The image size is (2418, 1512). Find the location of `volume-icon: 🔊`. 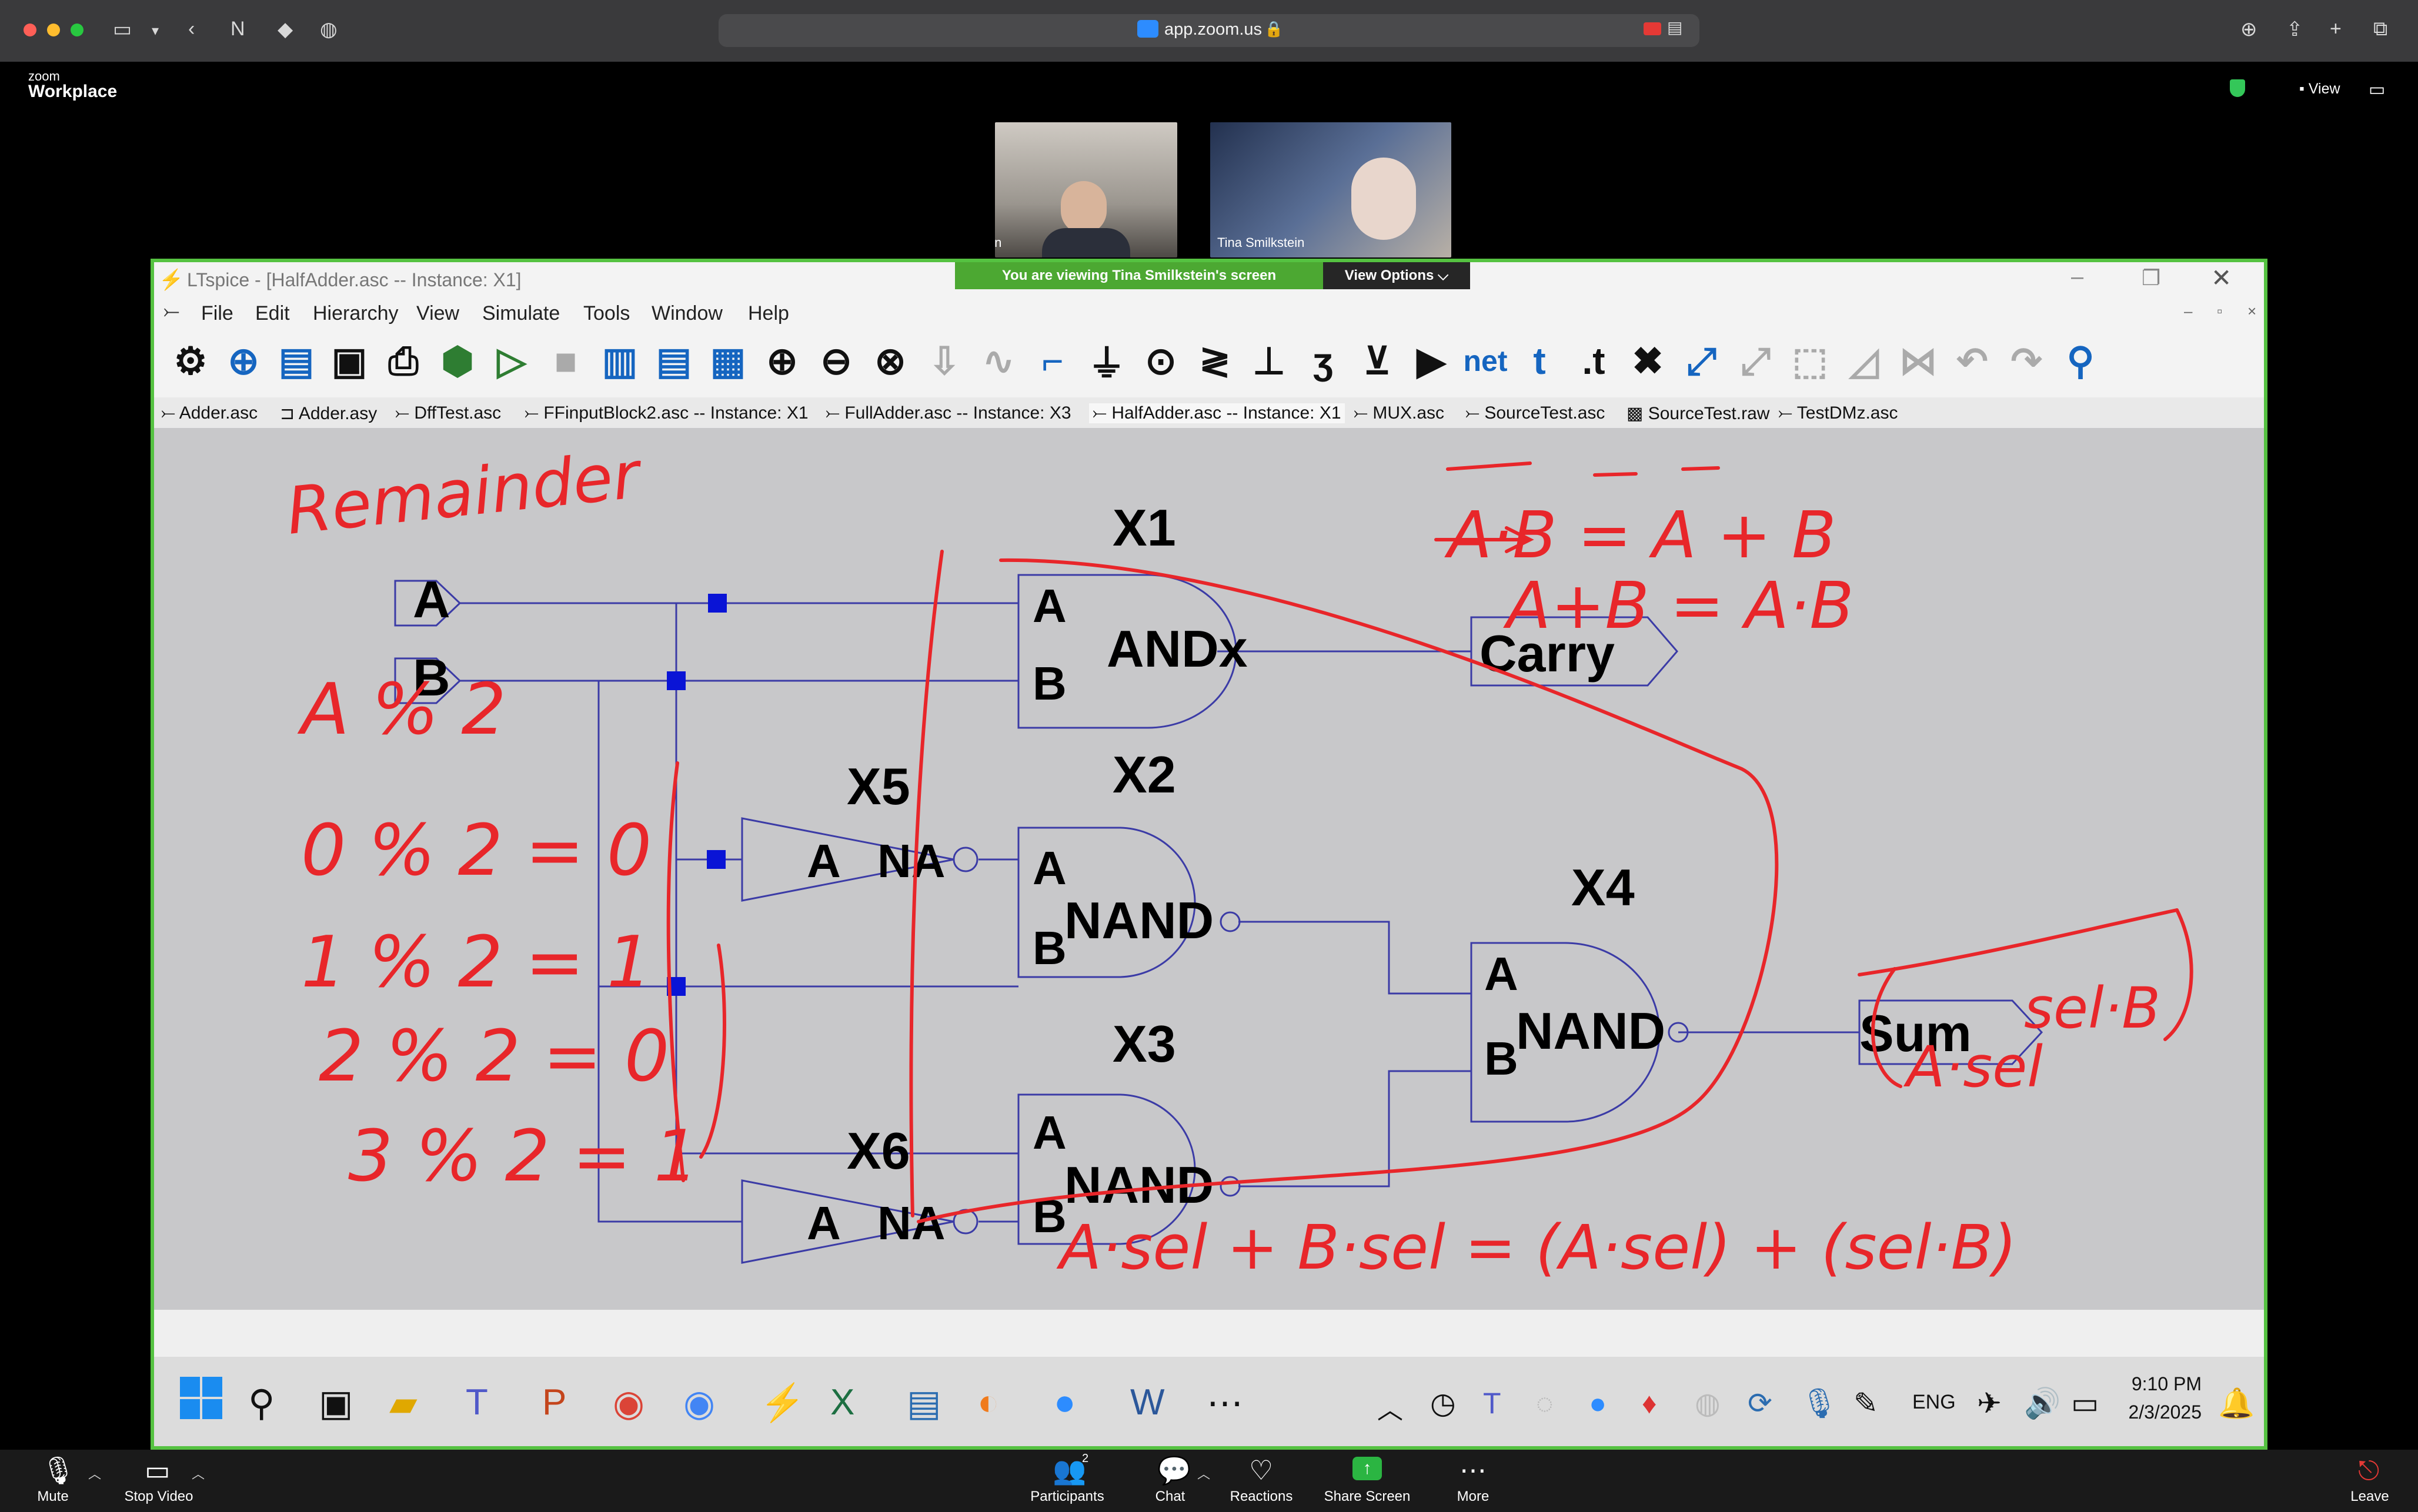

volume-icon: 🔊 is located at coordinates (2042, 1404).